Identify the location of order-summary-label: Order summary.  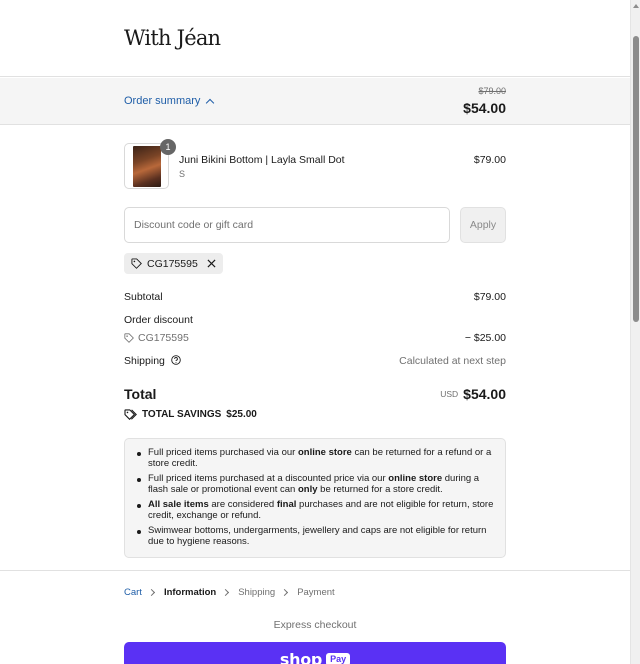
(169, 101).